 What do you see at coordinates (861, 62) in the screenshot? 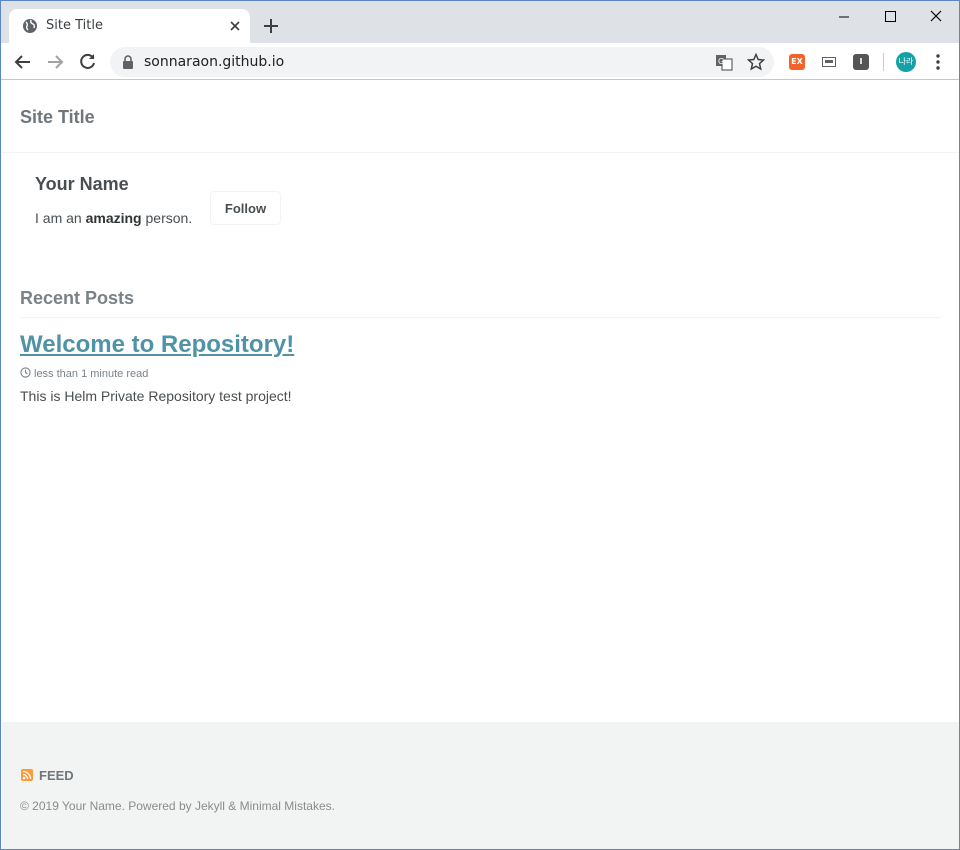
I see `extension-info-icon: I` at bounding box center [861, 62].